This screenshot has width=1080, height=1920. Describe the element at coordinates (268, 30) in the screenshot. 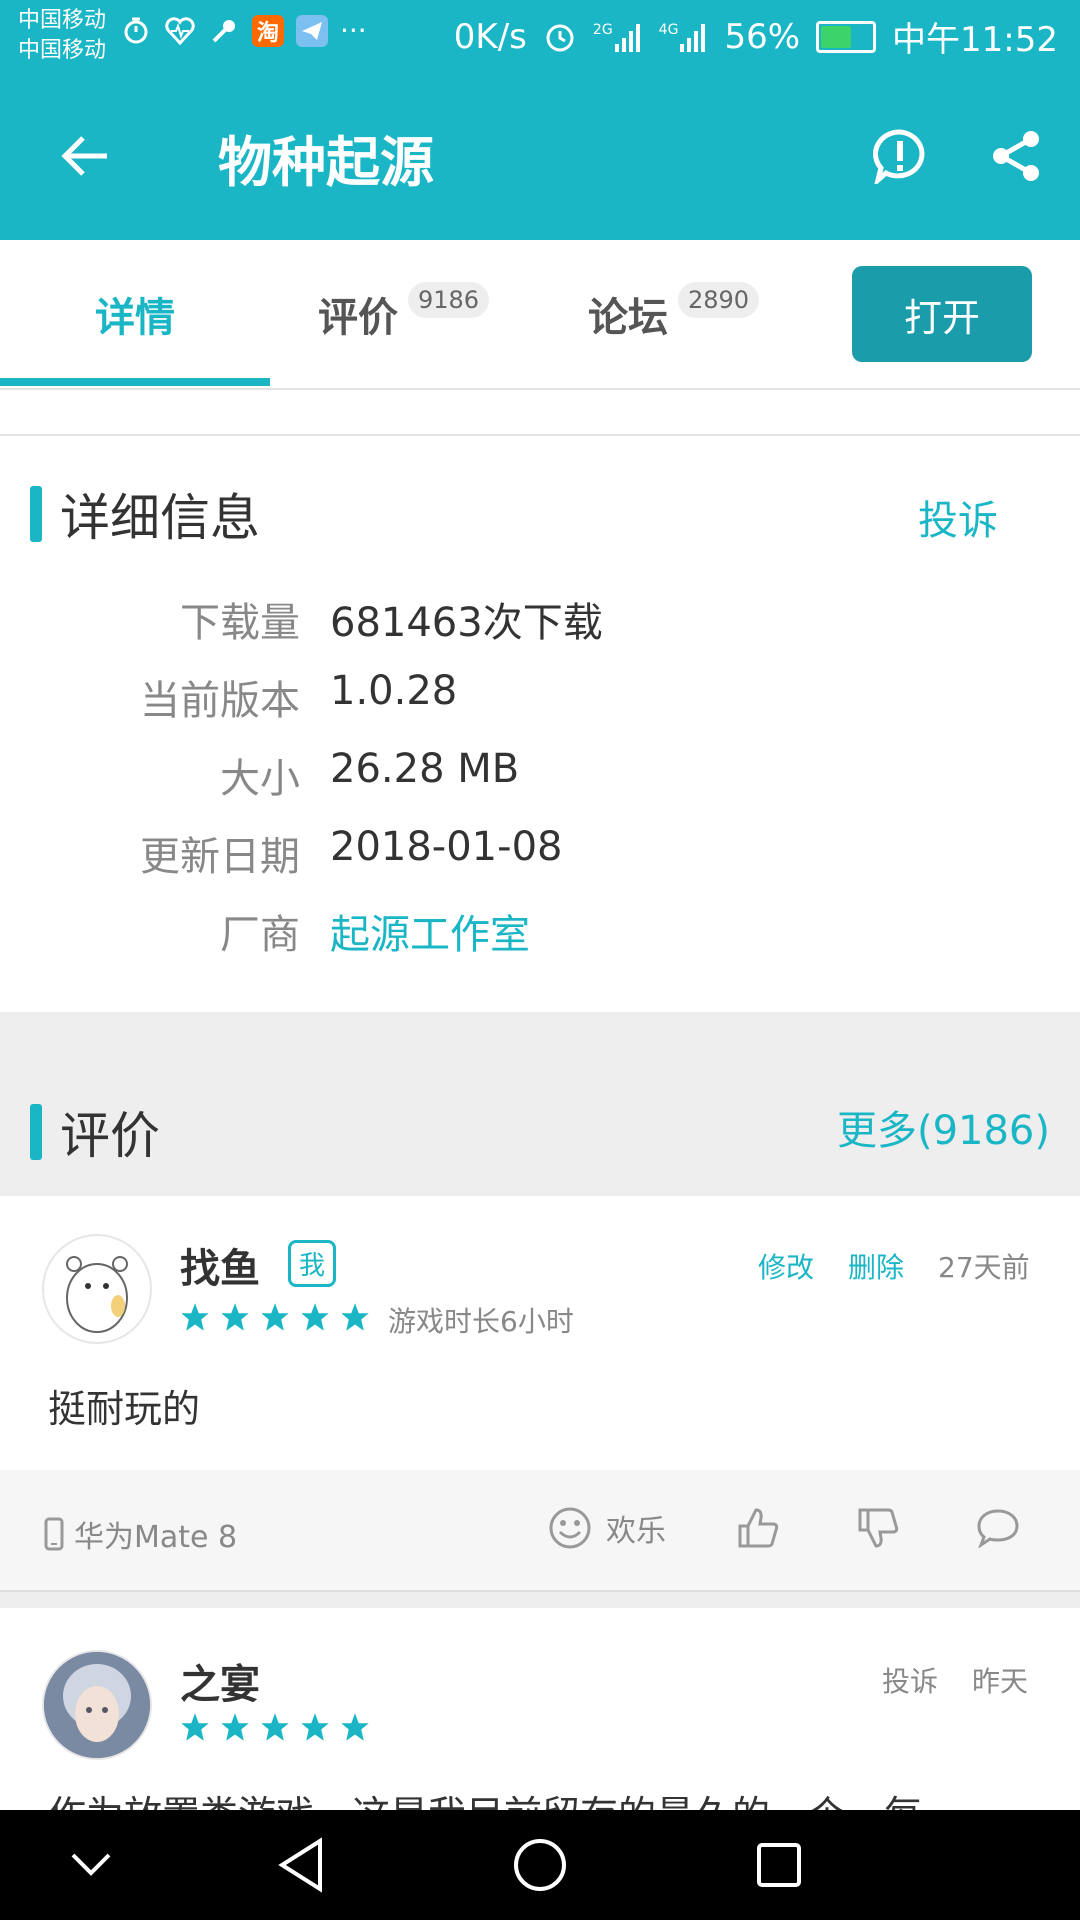

I see `taobao-app-icon: 淘` at that location.